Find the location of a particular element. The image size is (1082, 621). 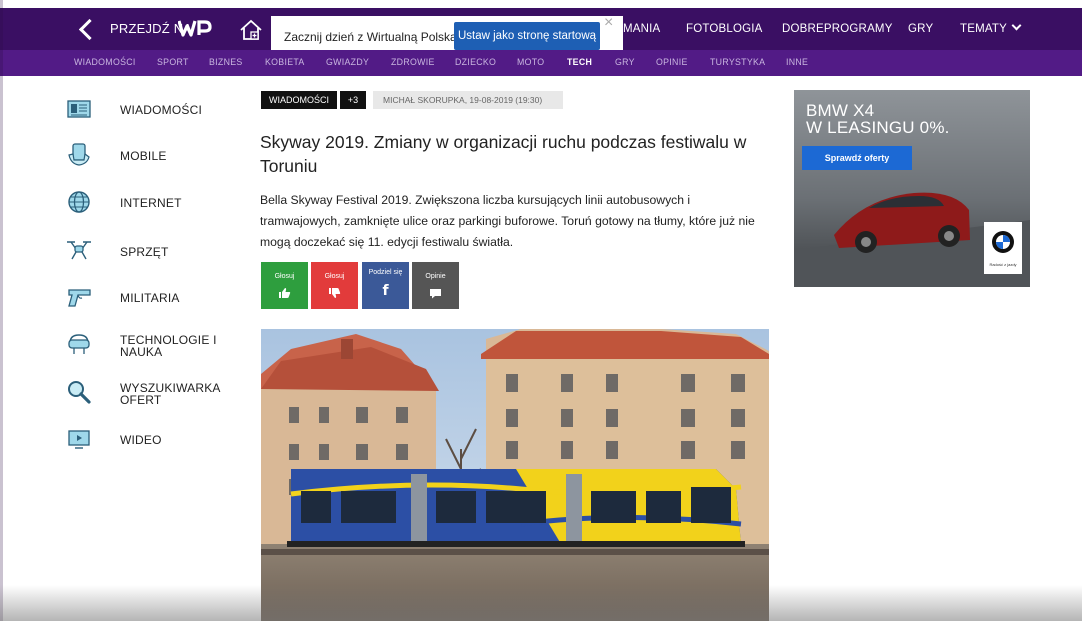

sidebar-item-mobile: MOBILE is located at coordinates (150, 156).